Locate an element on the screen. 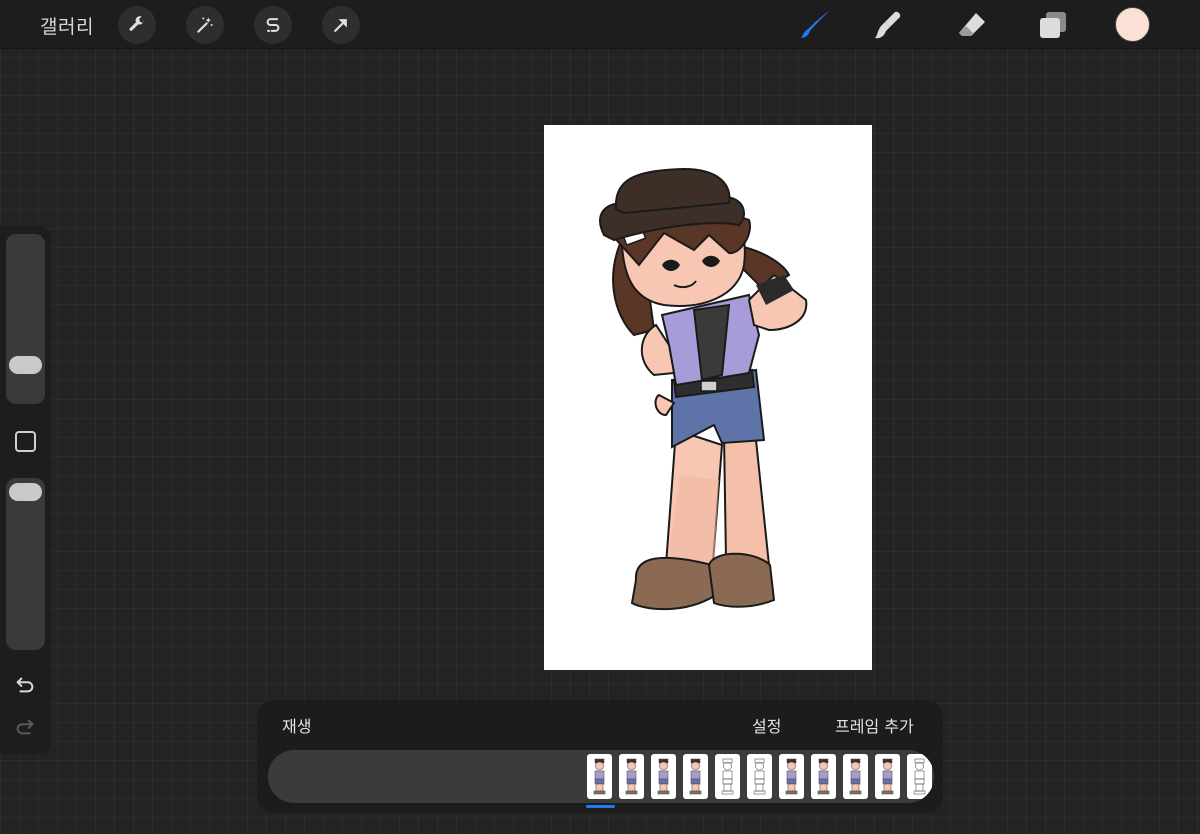 The height and width of the screenshot is (834, 1200). top-toolbar: 갤러리 is located at coordinates (600, 24).